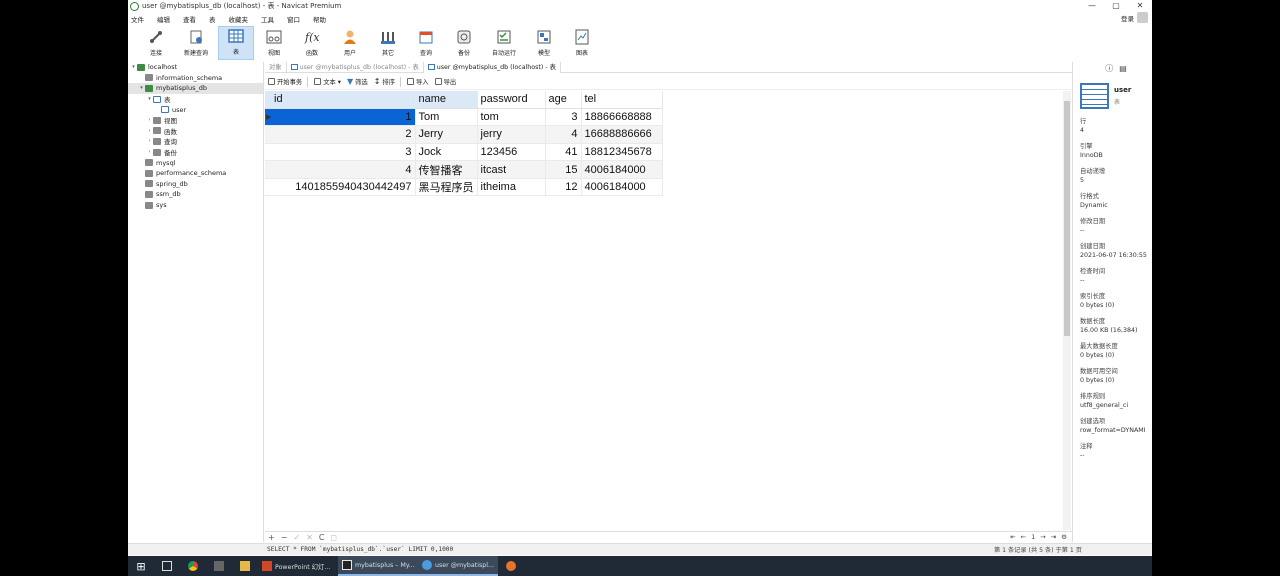 This screenshot has height=576, width=1280. Describe the element at coordinates (195, 67) in the screenshot. I see `tree-node: ▾ localhost` at that location.